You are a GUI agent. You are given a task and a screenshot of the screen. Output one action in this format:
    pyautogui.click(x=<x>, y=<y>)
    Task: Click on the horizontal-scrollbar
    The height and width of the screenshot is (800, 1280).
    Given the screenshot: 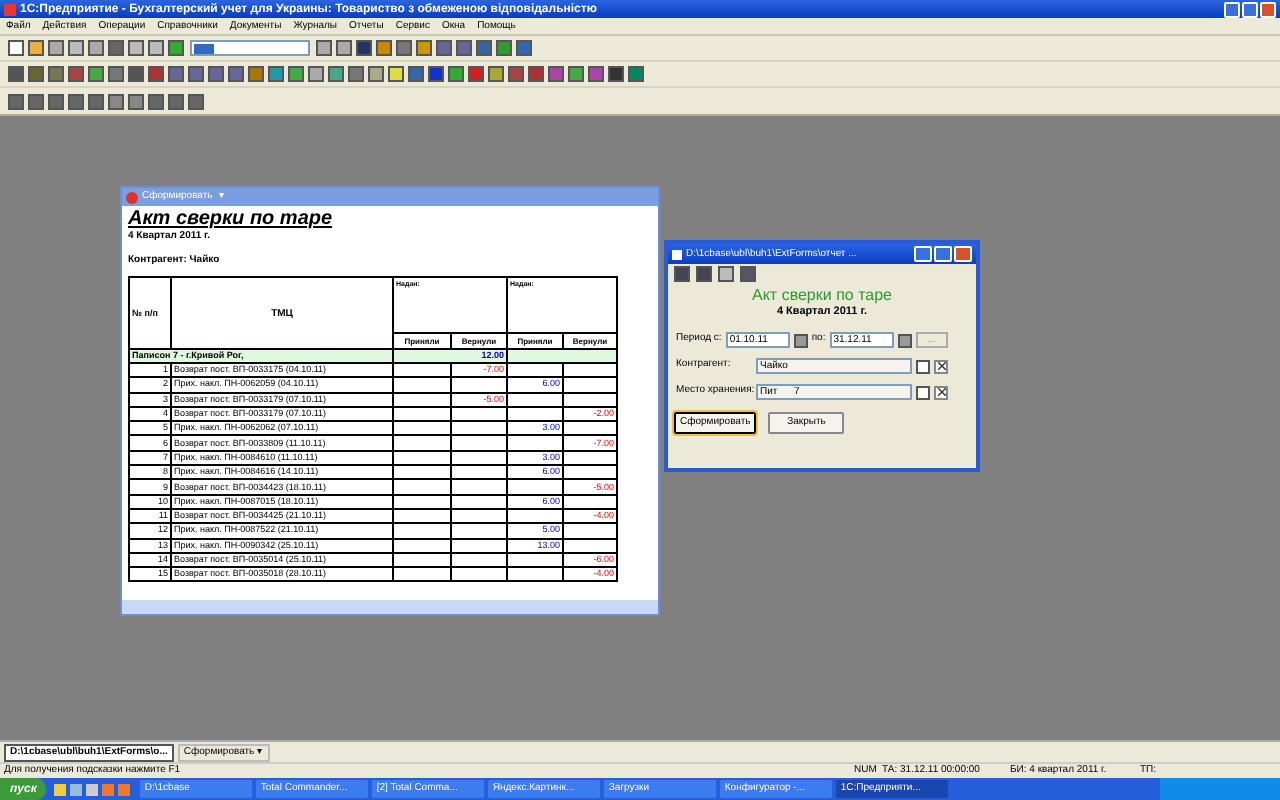 What is the action you would take?
    pyautogui.click(x=390, y=607)
    